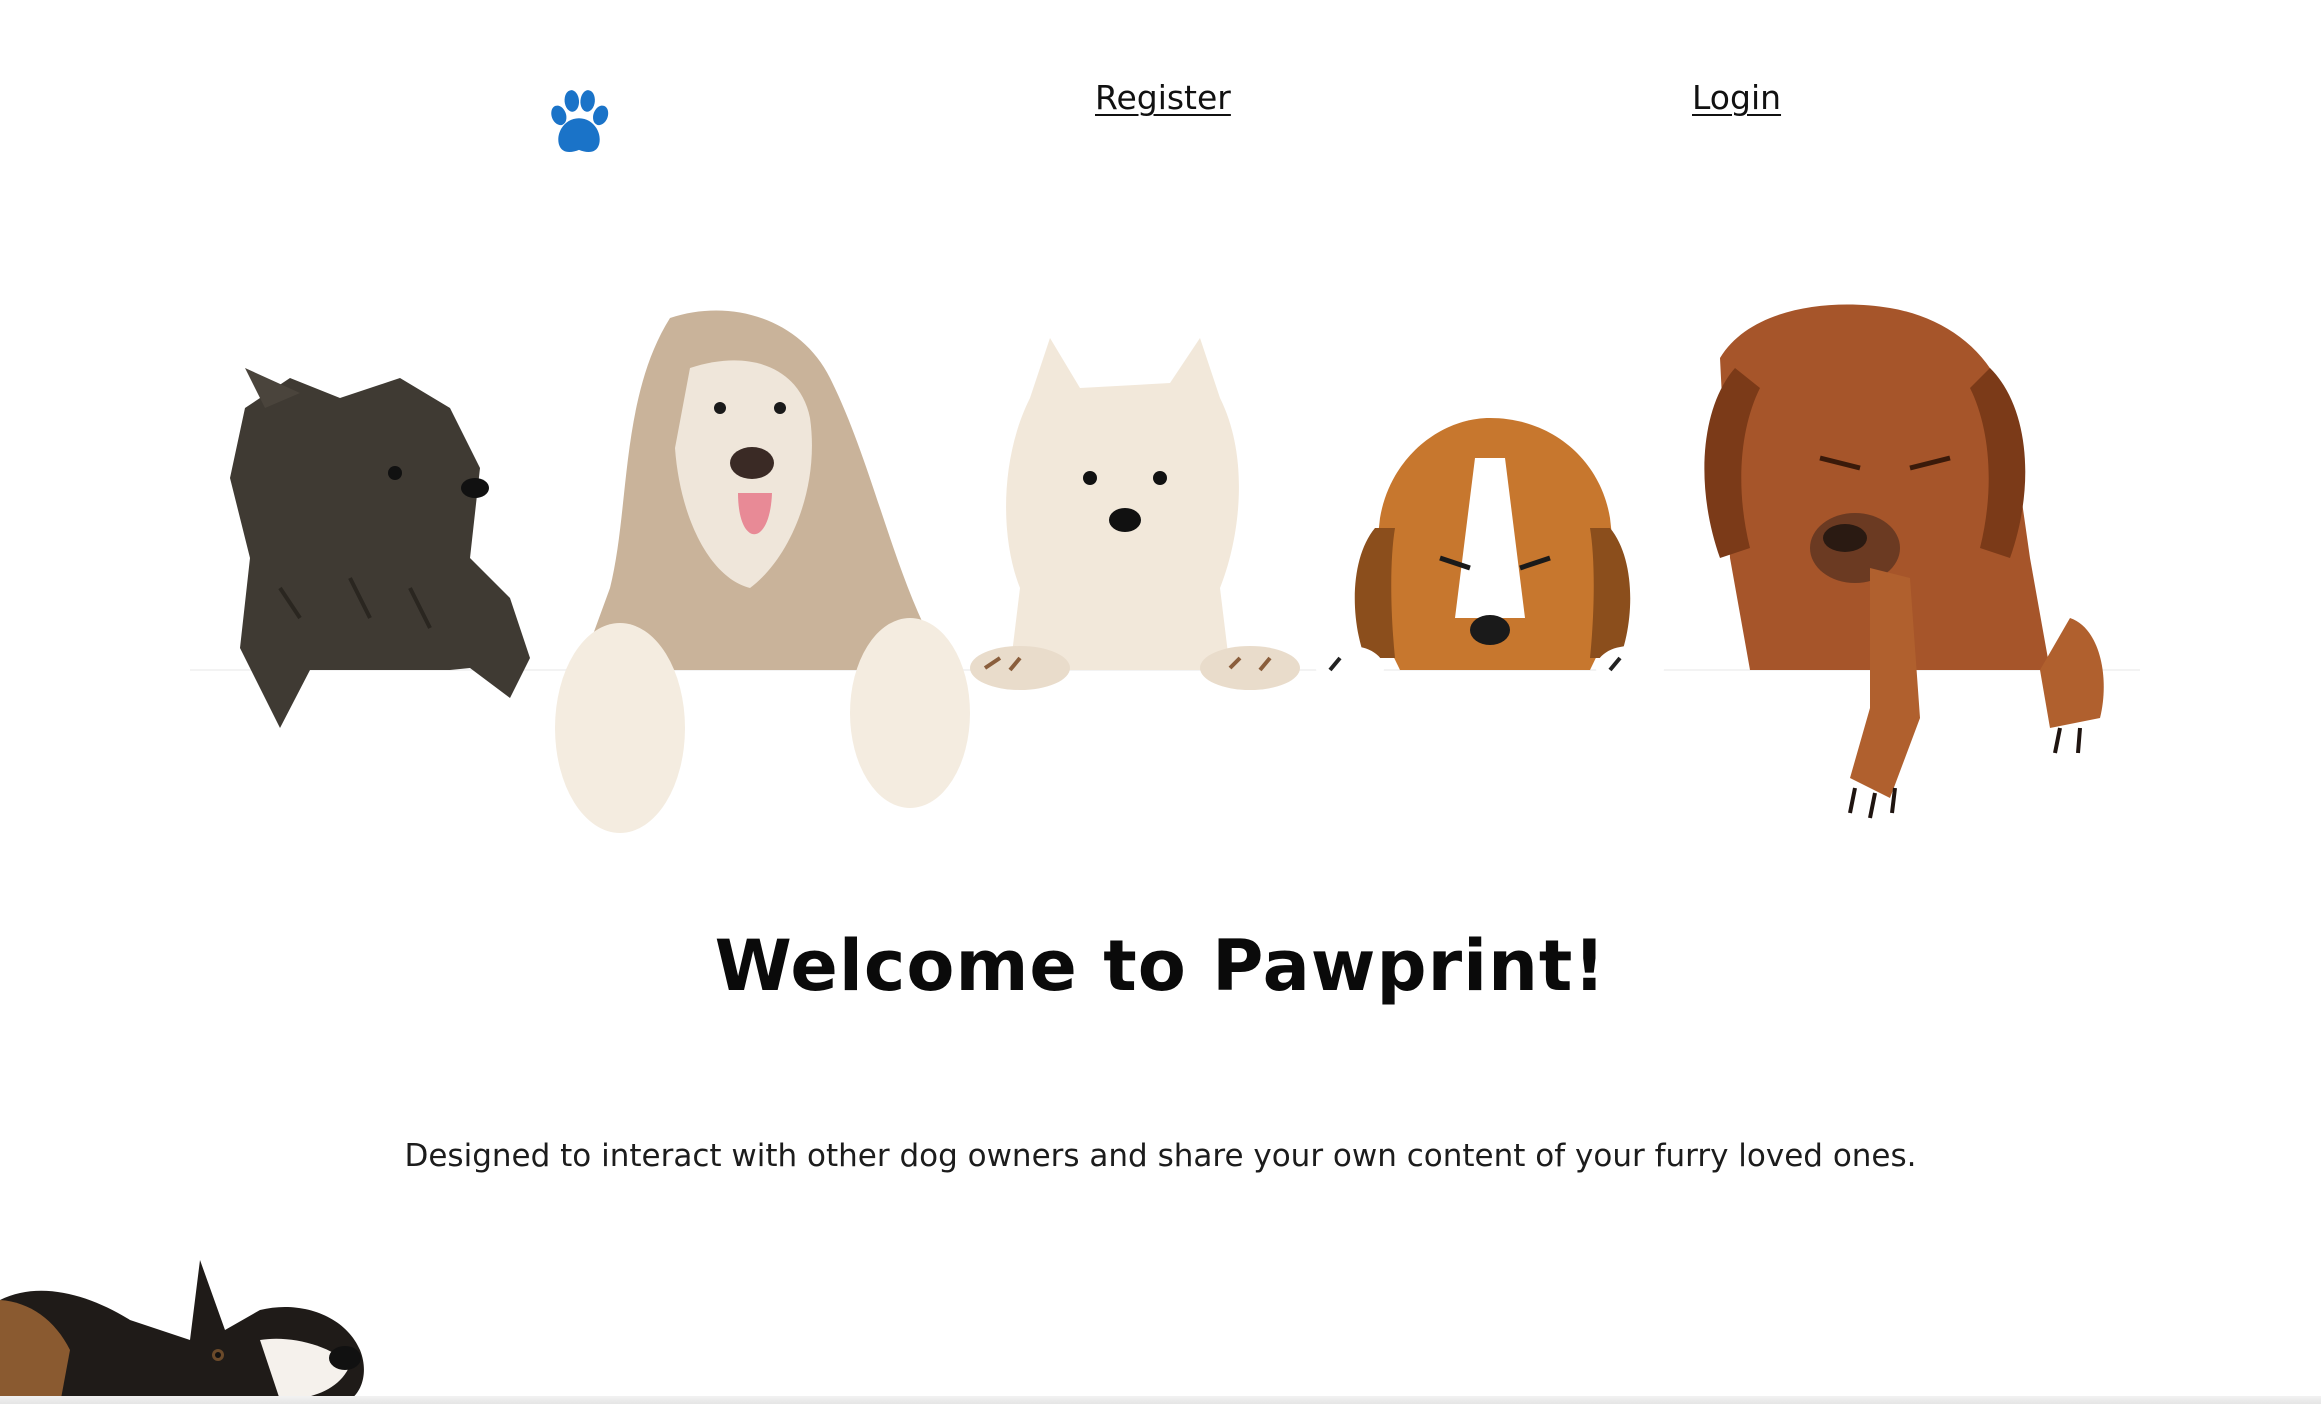 The image size is (2321, 1404). Describe the element at coordinates (1160, 966) in the screenshot. I see `page-title: Welcome to Pawprint!` at that location.